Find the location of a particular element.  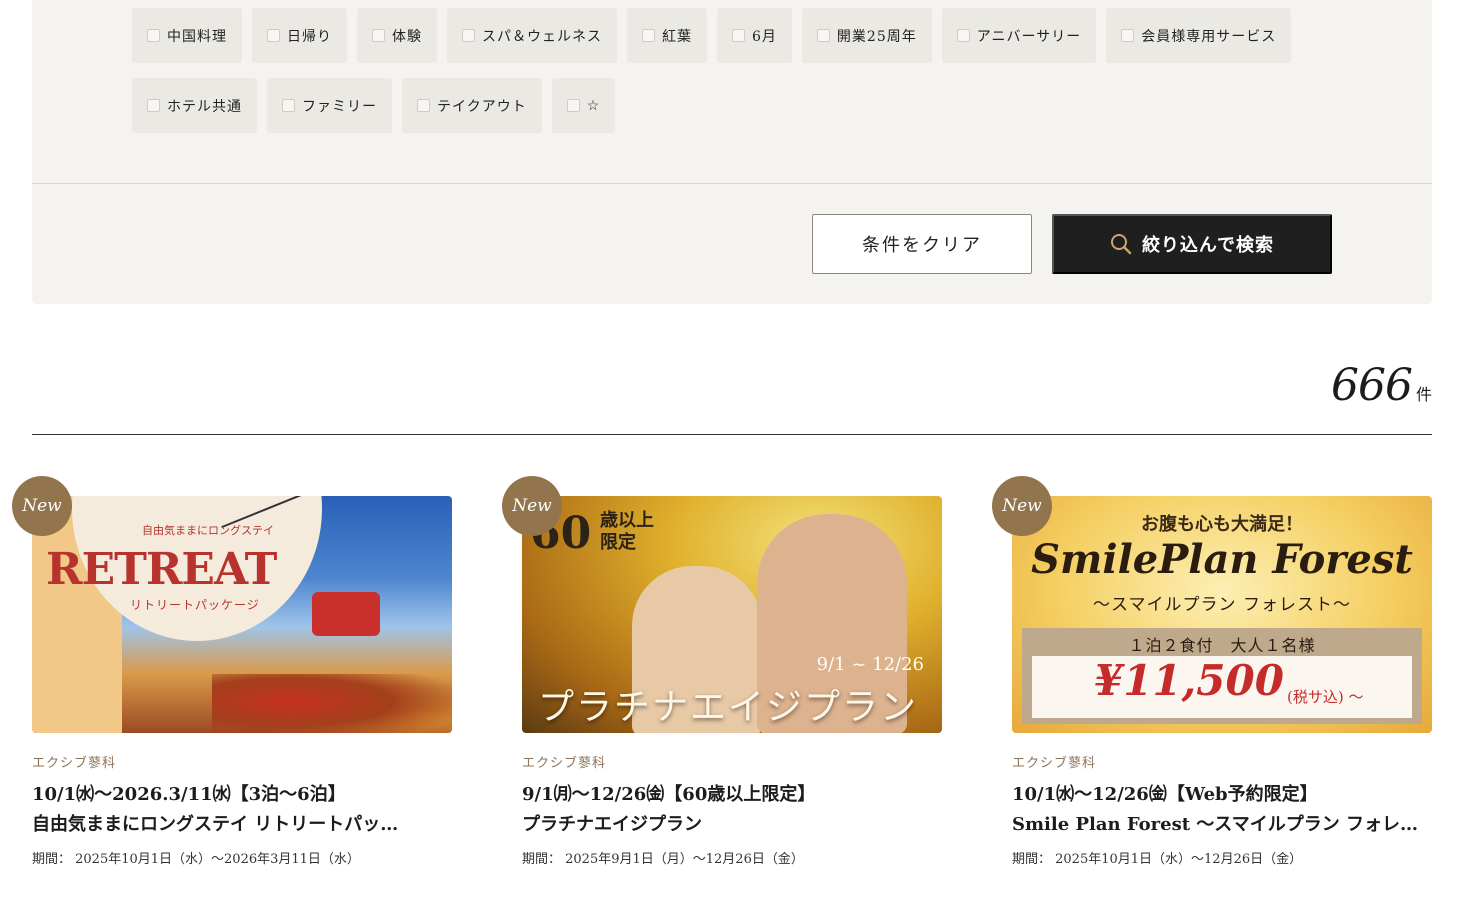

image-kicker: 自由気ままにロングステイ is located at coordinates (208, 530).